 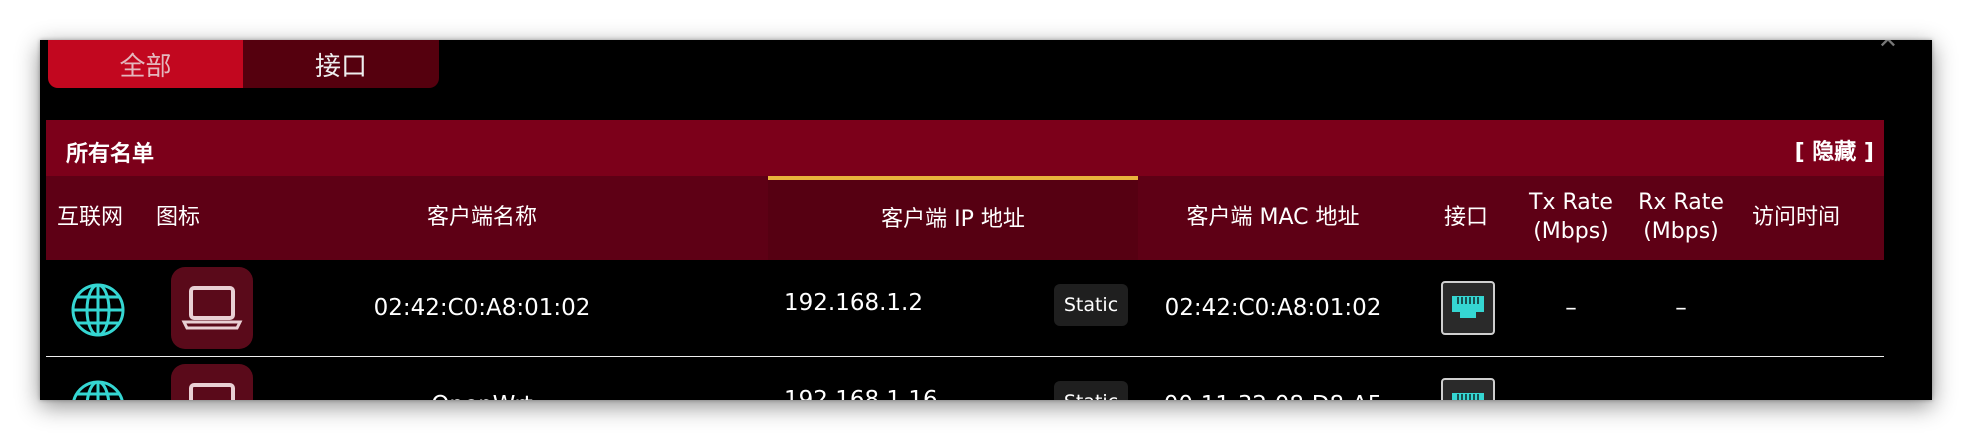 I want to click on client-mac: 02:42:C0:A8:01:02, so click(x=1273, y=308).